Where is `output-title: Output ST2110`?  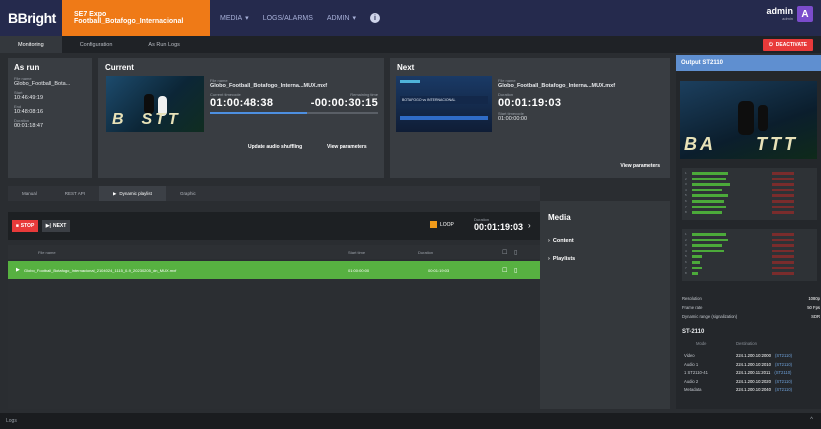 output-title: Output ST2110 is located at coordinates (748, 63).